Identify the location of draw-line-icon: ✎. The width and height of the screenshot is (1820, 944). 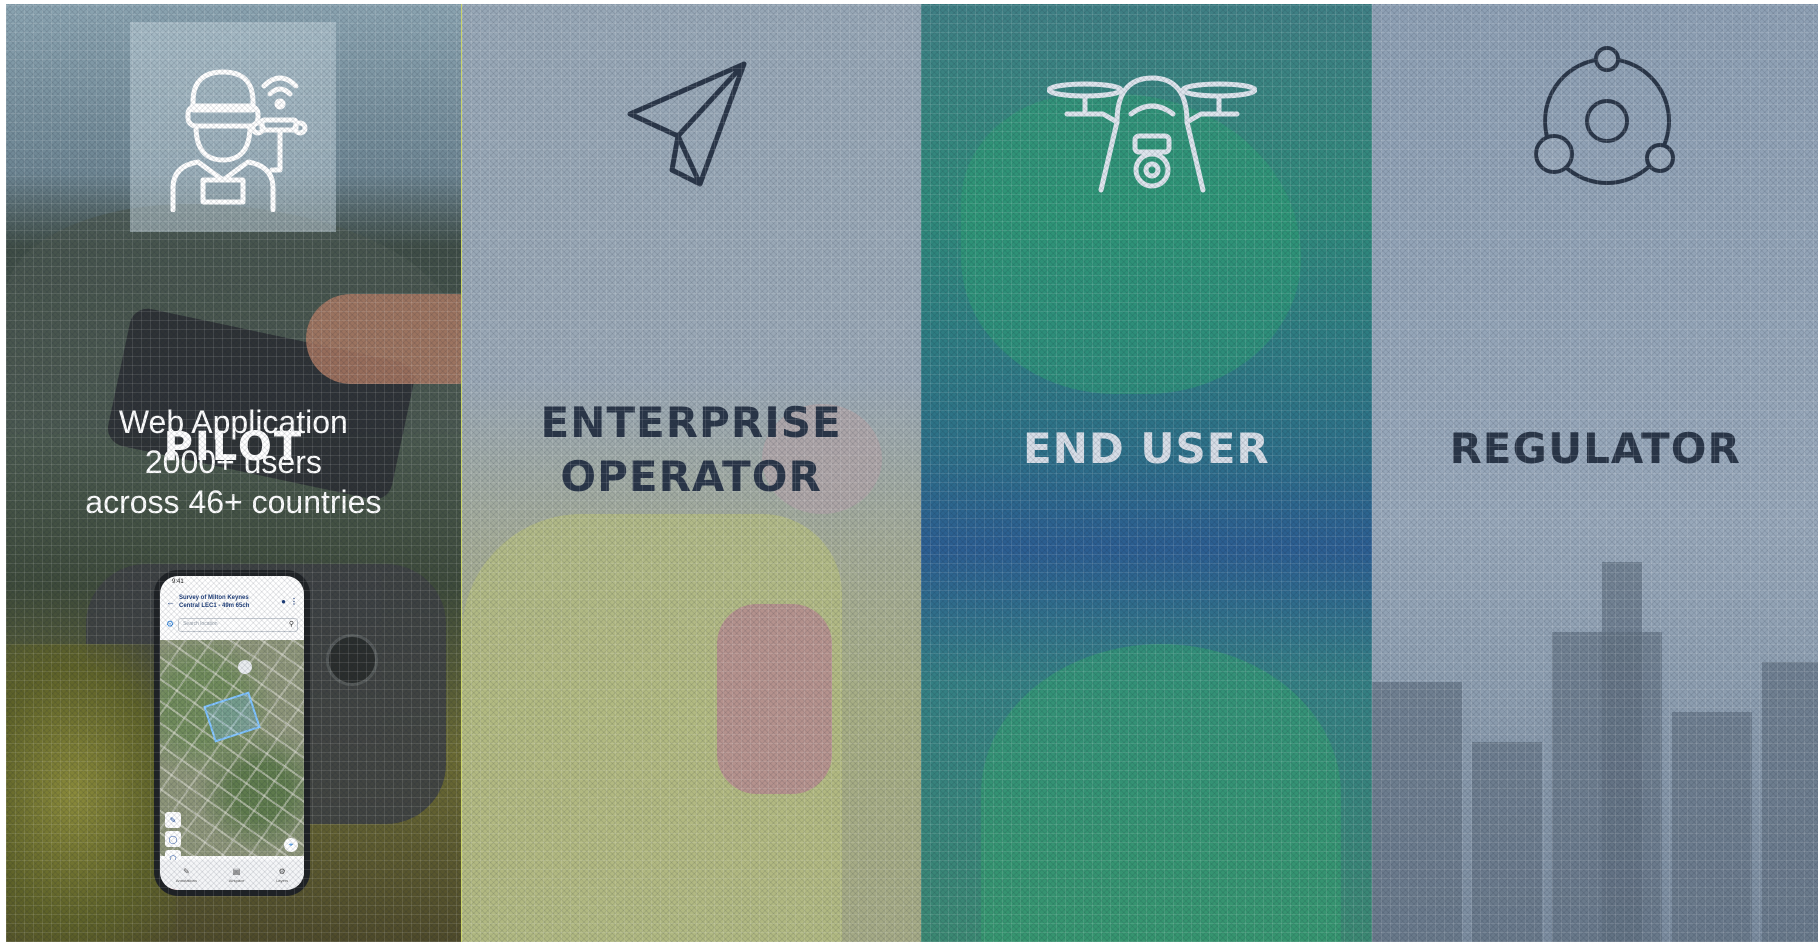
(173, 820).